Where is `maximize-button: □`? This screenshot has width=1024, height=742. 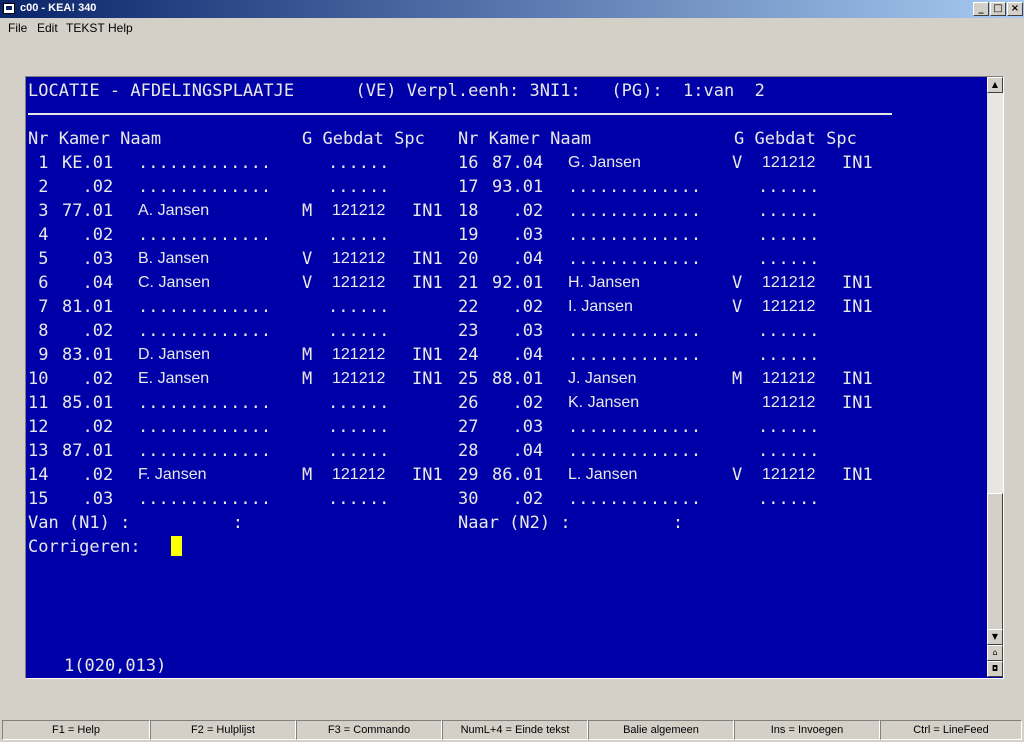
maximize-button: □ is located at coordinates (998, 9).